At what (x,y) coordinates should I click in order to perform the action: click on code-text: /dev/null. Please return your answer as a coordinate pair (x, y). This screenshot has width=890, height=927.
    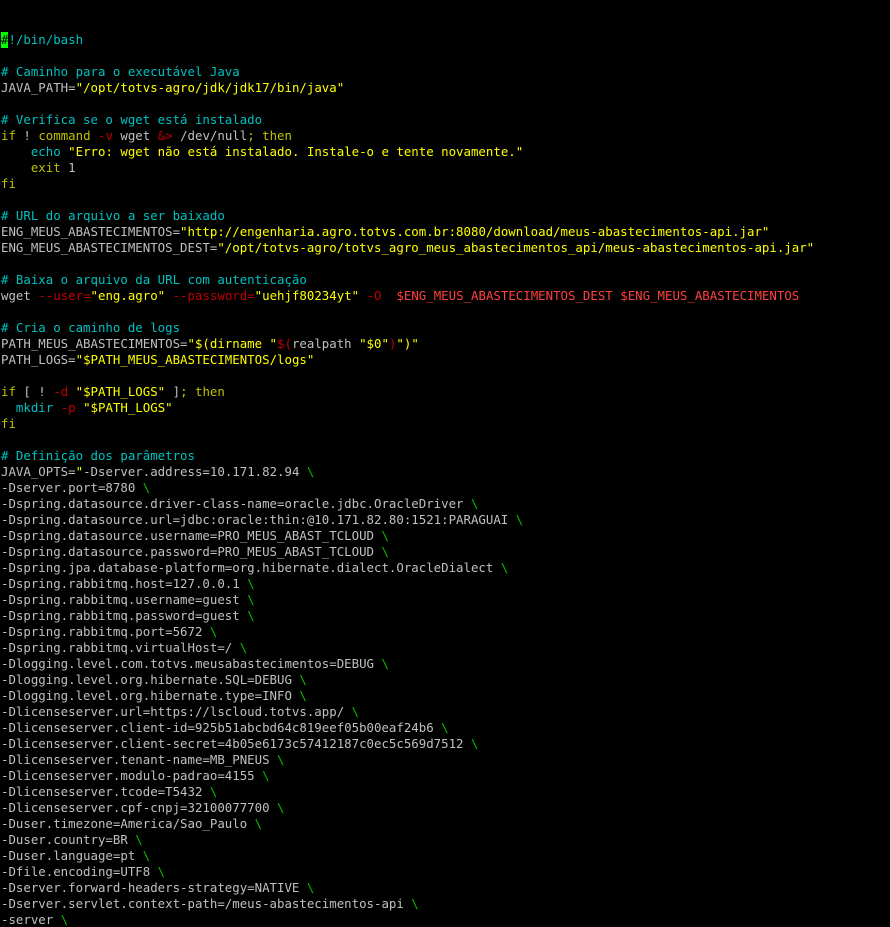
    Looking at the image, I should click on (210, 135).